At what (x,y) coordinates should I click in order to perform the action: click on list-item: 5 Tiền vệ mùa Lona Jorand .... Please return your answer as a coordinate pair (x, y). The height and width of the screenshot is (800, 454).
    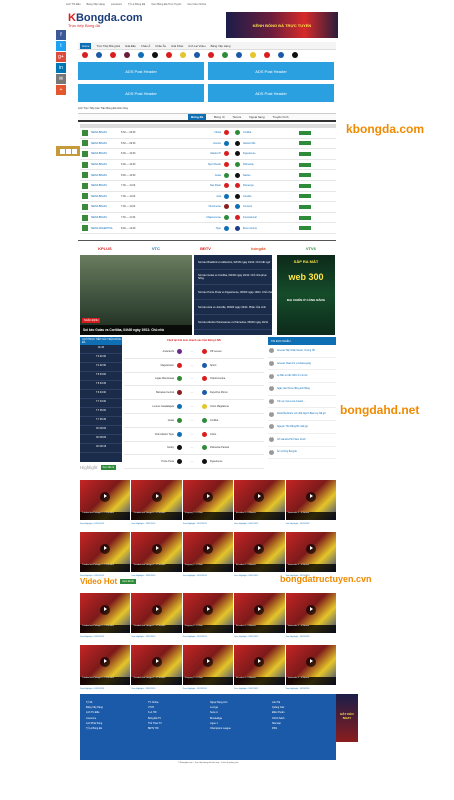
    Looking at the image, I should click on (302, 402).